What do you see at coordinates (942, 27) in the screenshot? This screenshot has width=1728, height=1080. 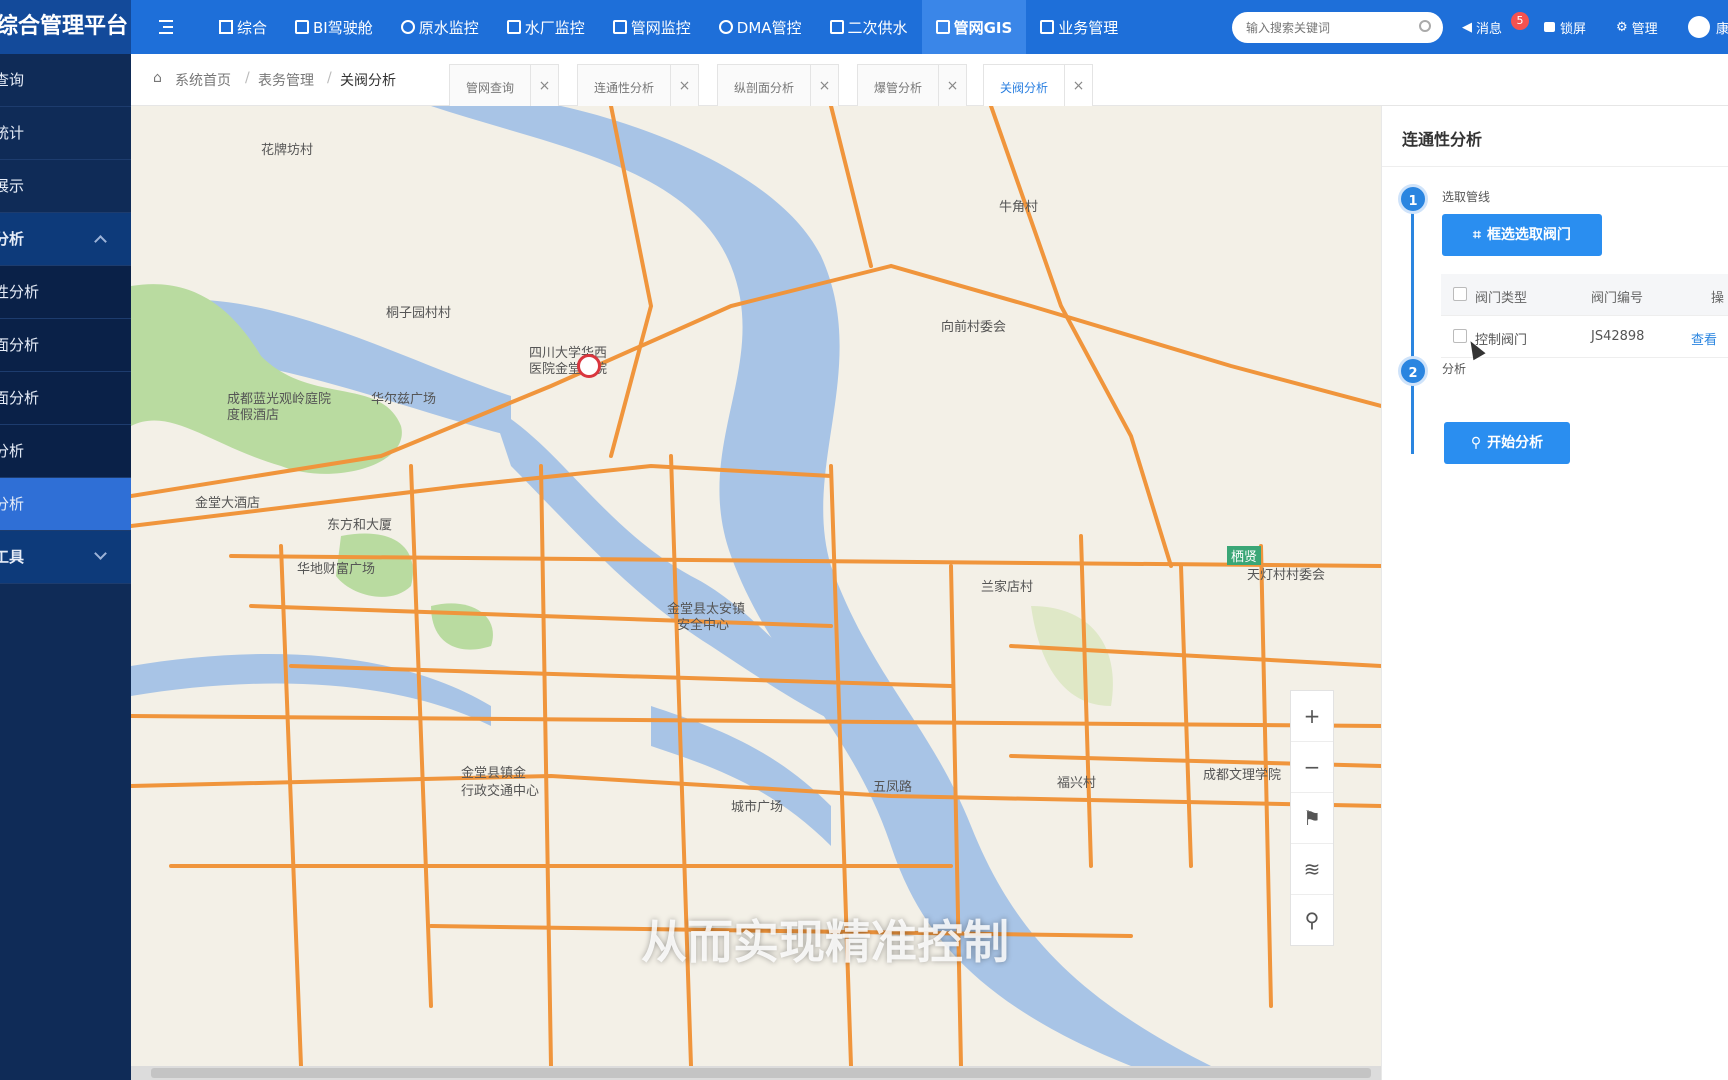 I see `pipe-gis-icon` at bounding box center [942, 27].